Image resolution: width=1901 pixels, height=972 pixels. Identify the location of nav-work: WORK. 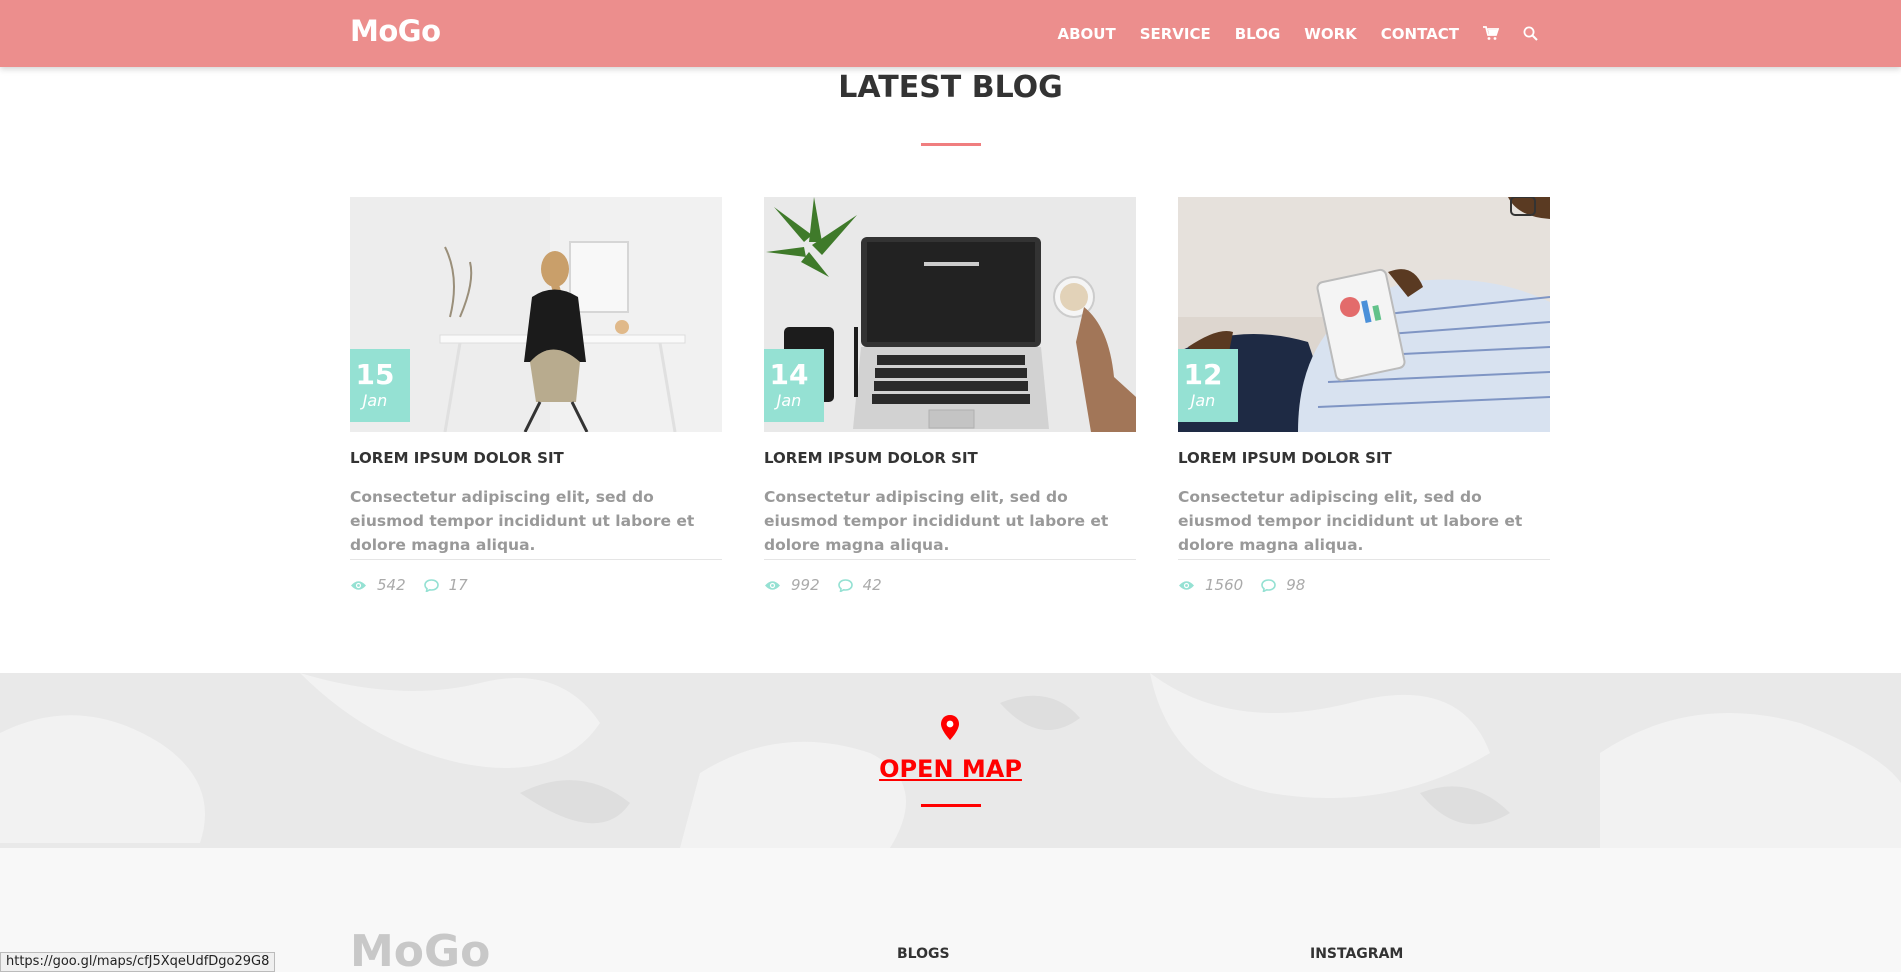
(1330, 34).